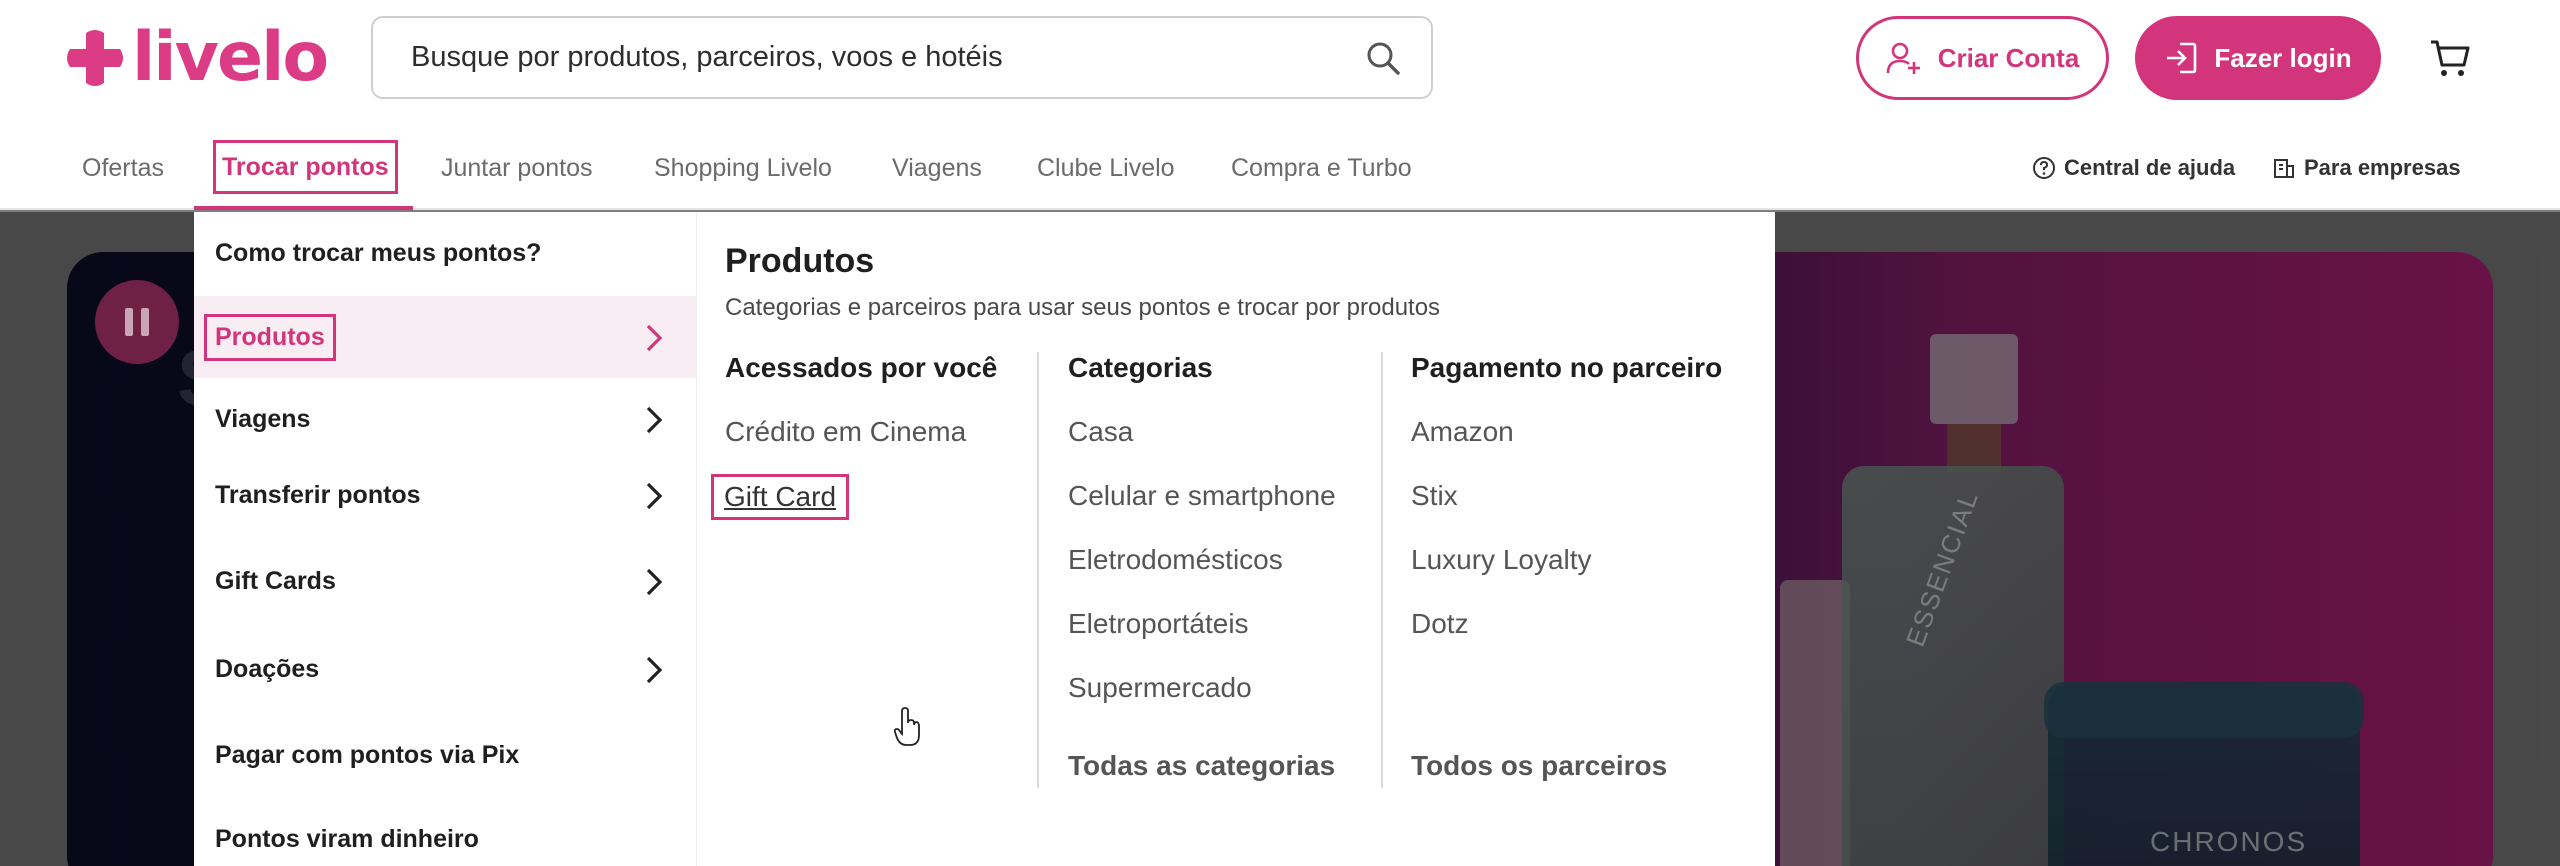 The image size is (2560, 866). I want to click on link-stix: Stix, so click(1434, 496).